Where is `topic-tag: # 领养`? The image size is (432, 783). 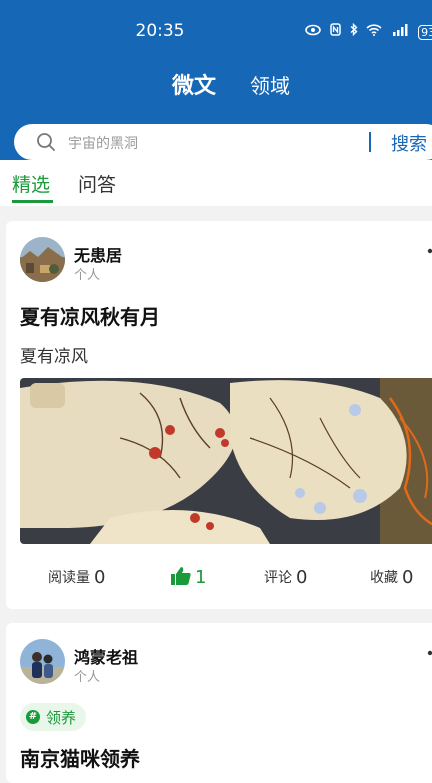 topic-tag: # 领养 is located at coordinates (53, 717).